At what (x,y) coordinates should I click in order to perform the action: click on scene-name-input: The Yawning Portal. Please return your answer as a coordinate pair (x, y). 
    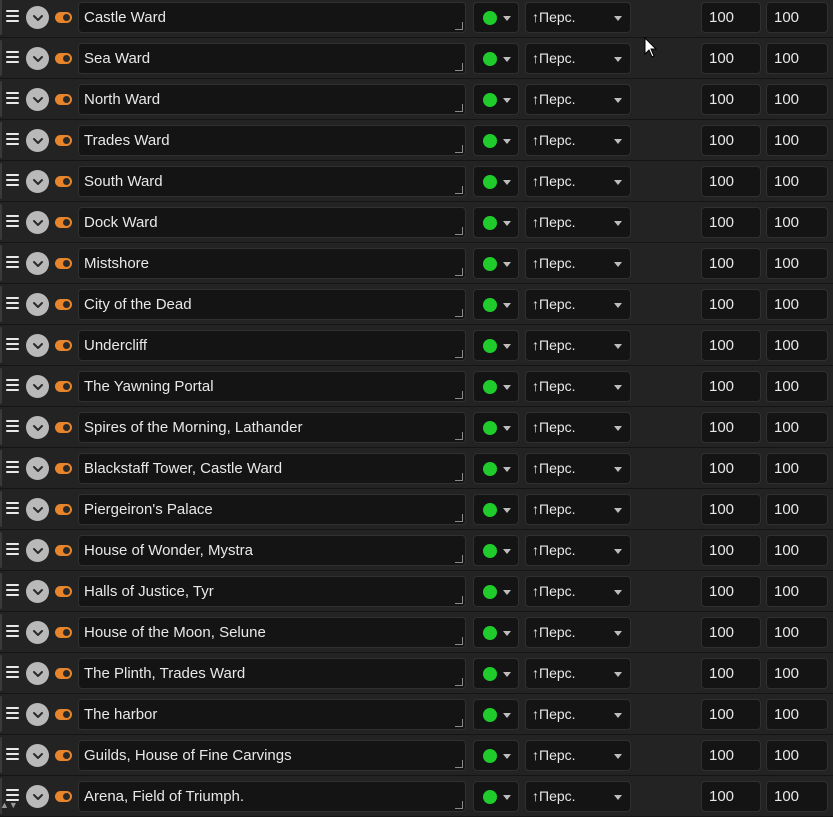
    Looking at the image, I should click on (272, 386).